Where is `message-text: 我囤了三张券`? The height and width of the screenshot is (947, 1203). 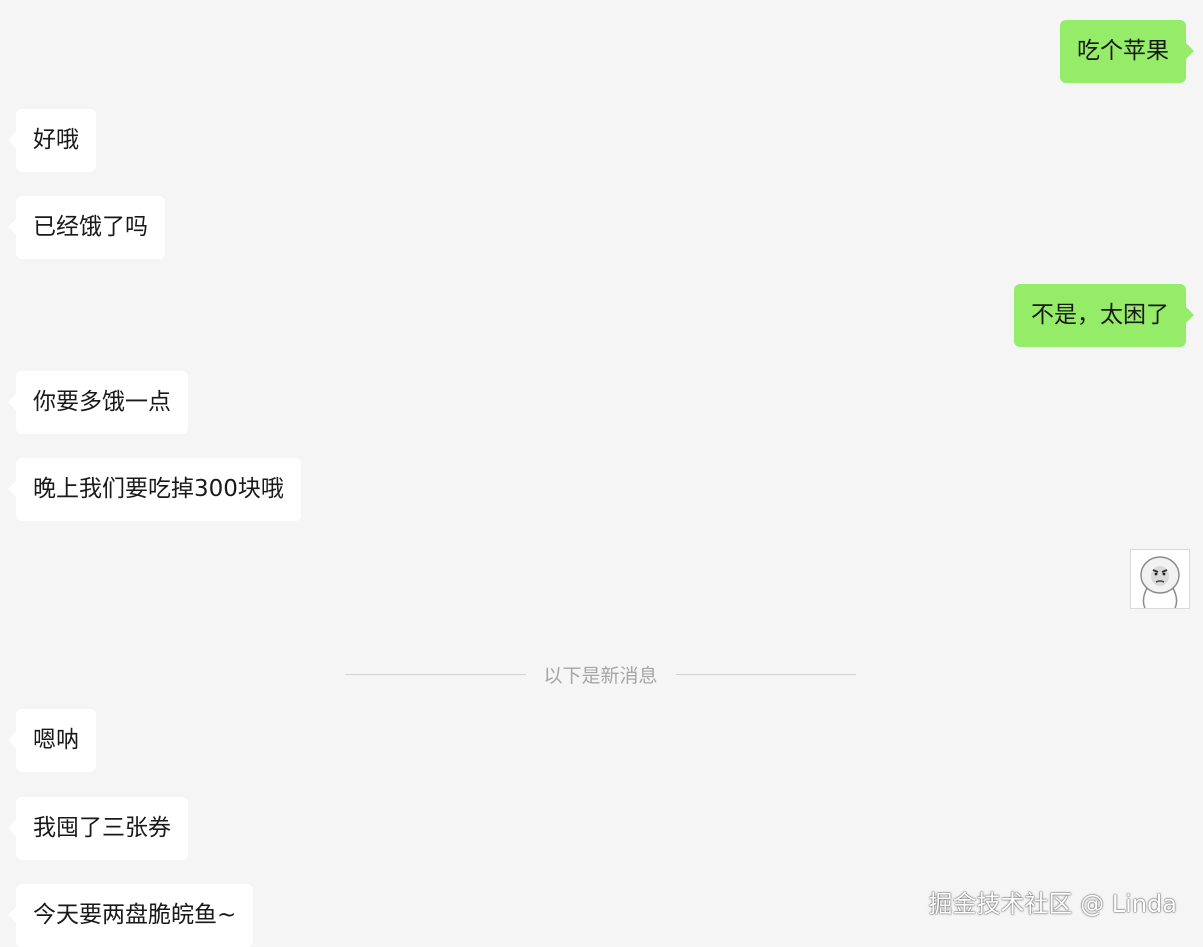 message-text: 我囤了三张券 is located at coordinates (102, 828).